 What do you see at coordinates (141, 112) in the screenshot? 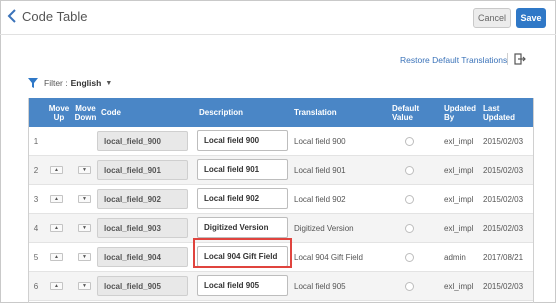
I see `col-code: Code` at bounding box center [141, 112].